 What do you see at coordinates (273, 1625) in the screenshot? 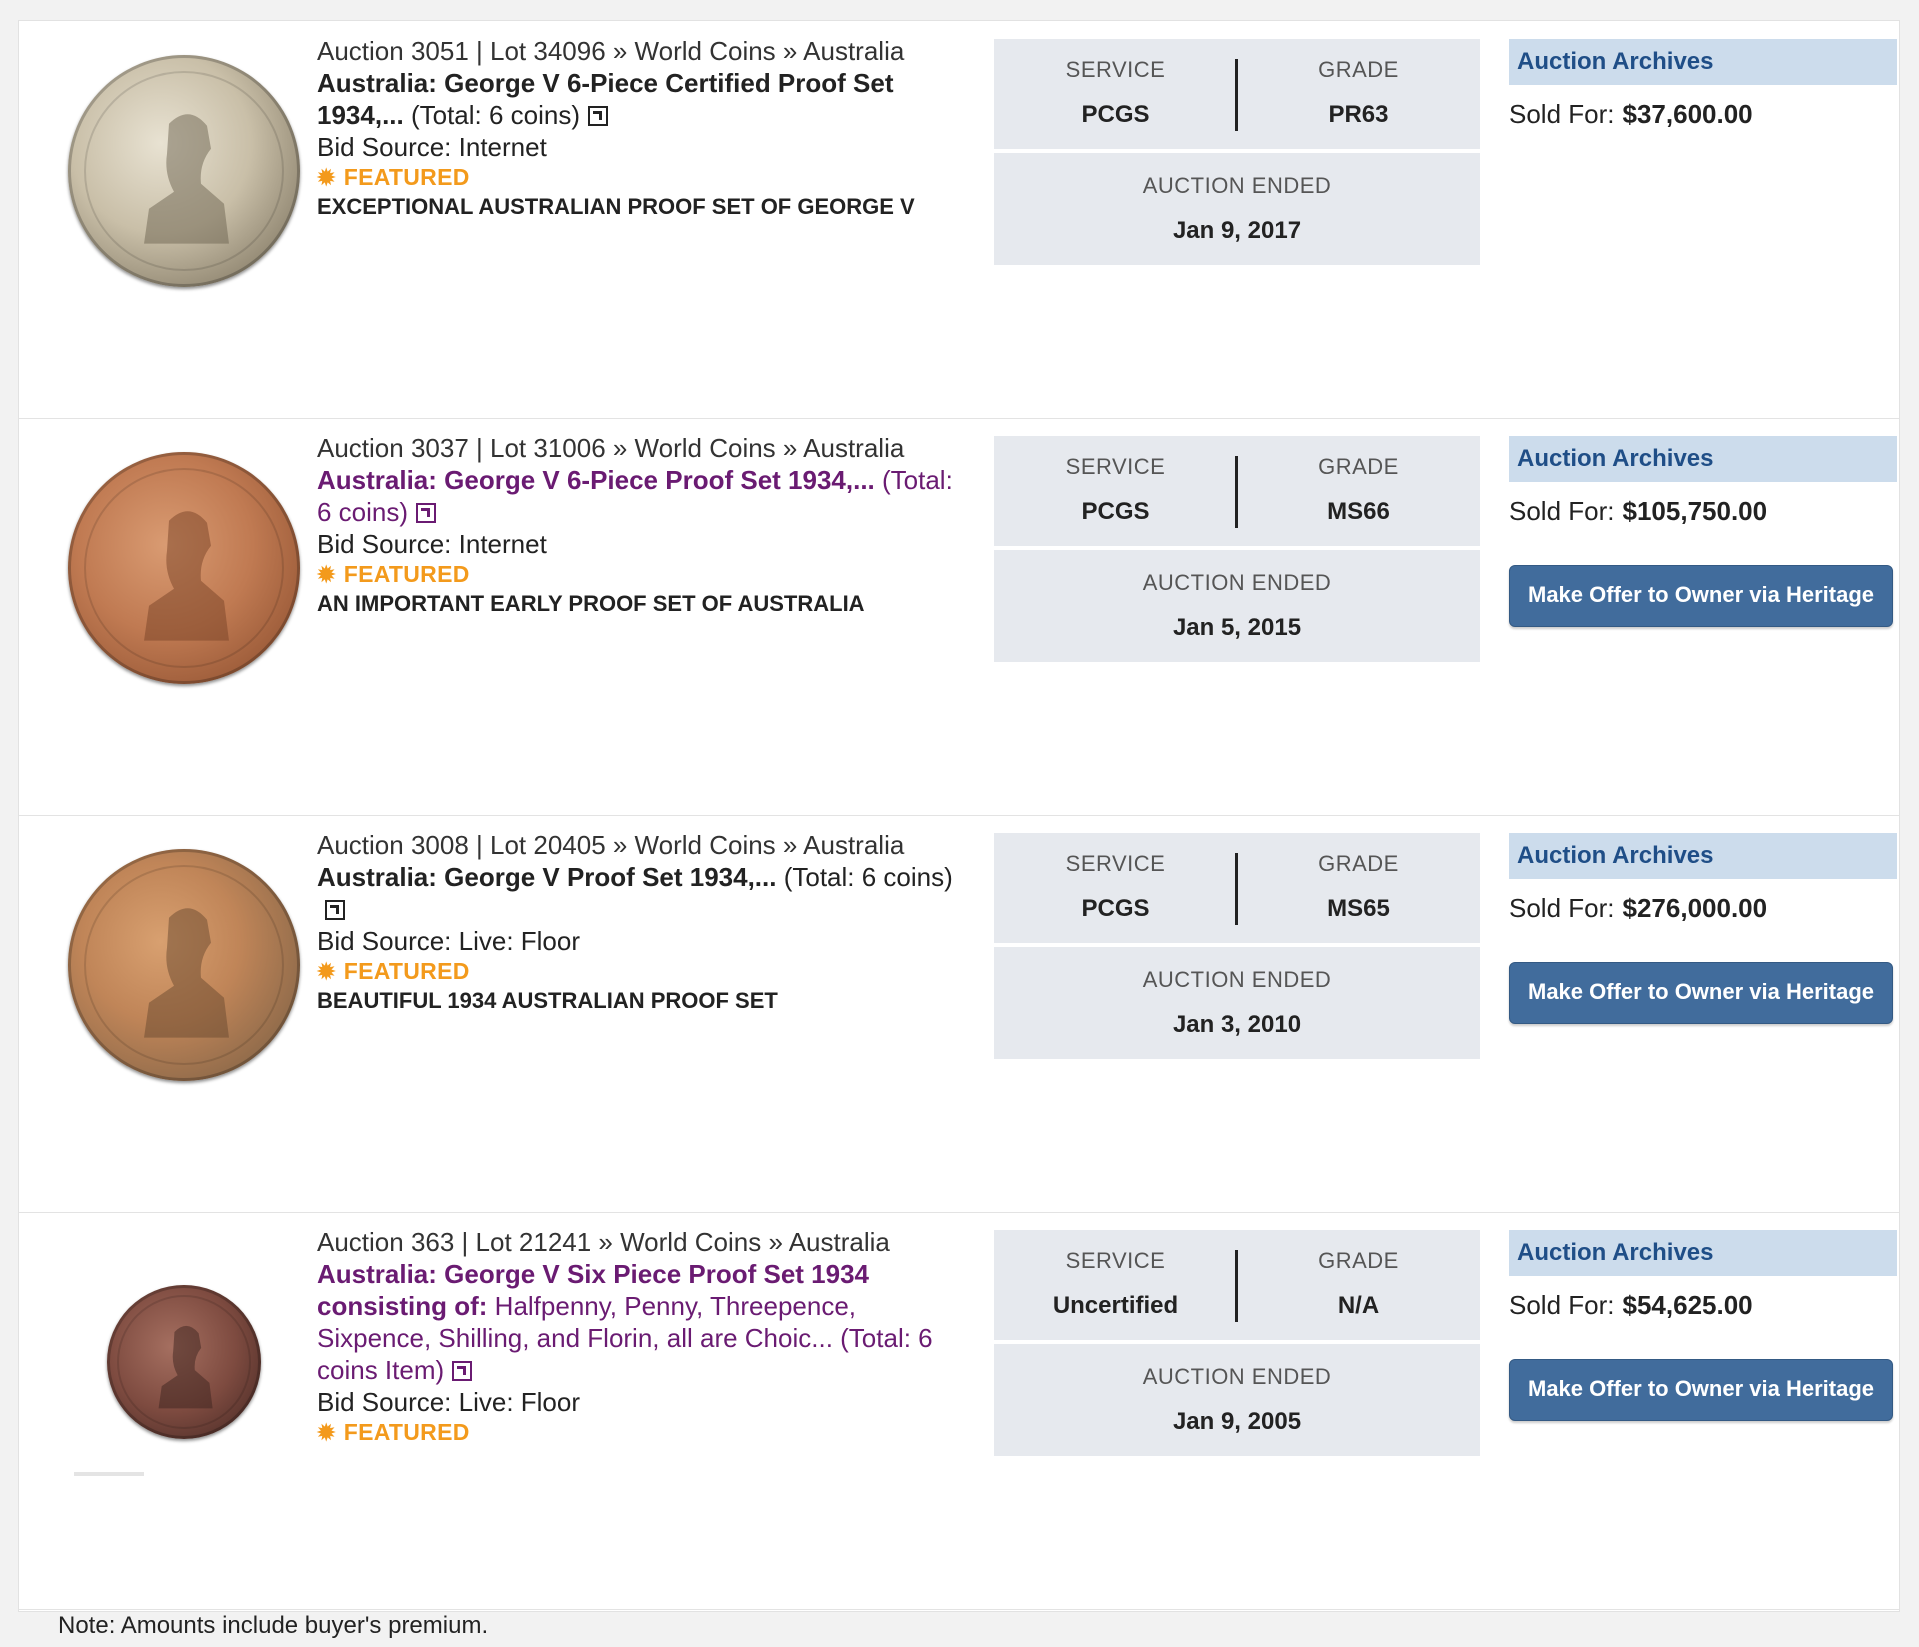
I see `buyers-premium-note: Note: Amounts include buyer's premium.` at bounding box center [273, 1625].